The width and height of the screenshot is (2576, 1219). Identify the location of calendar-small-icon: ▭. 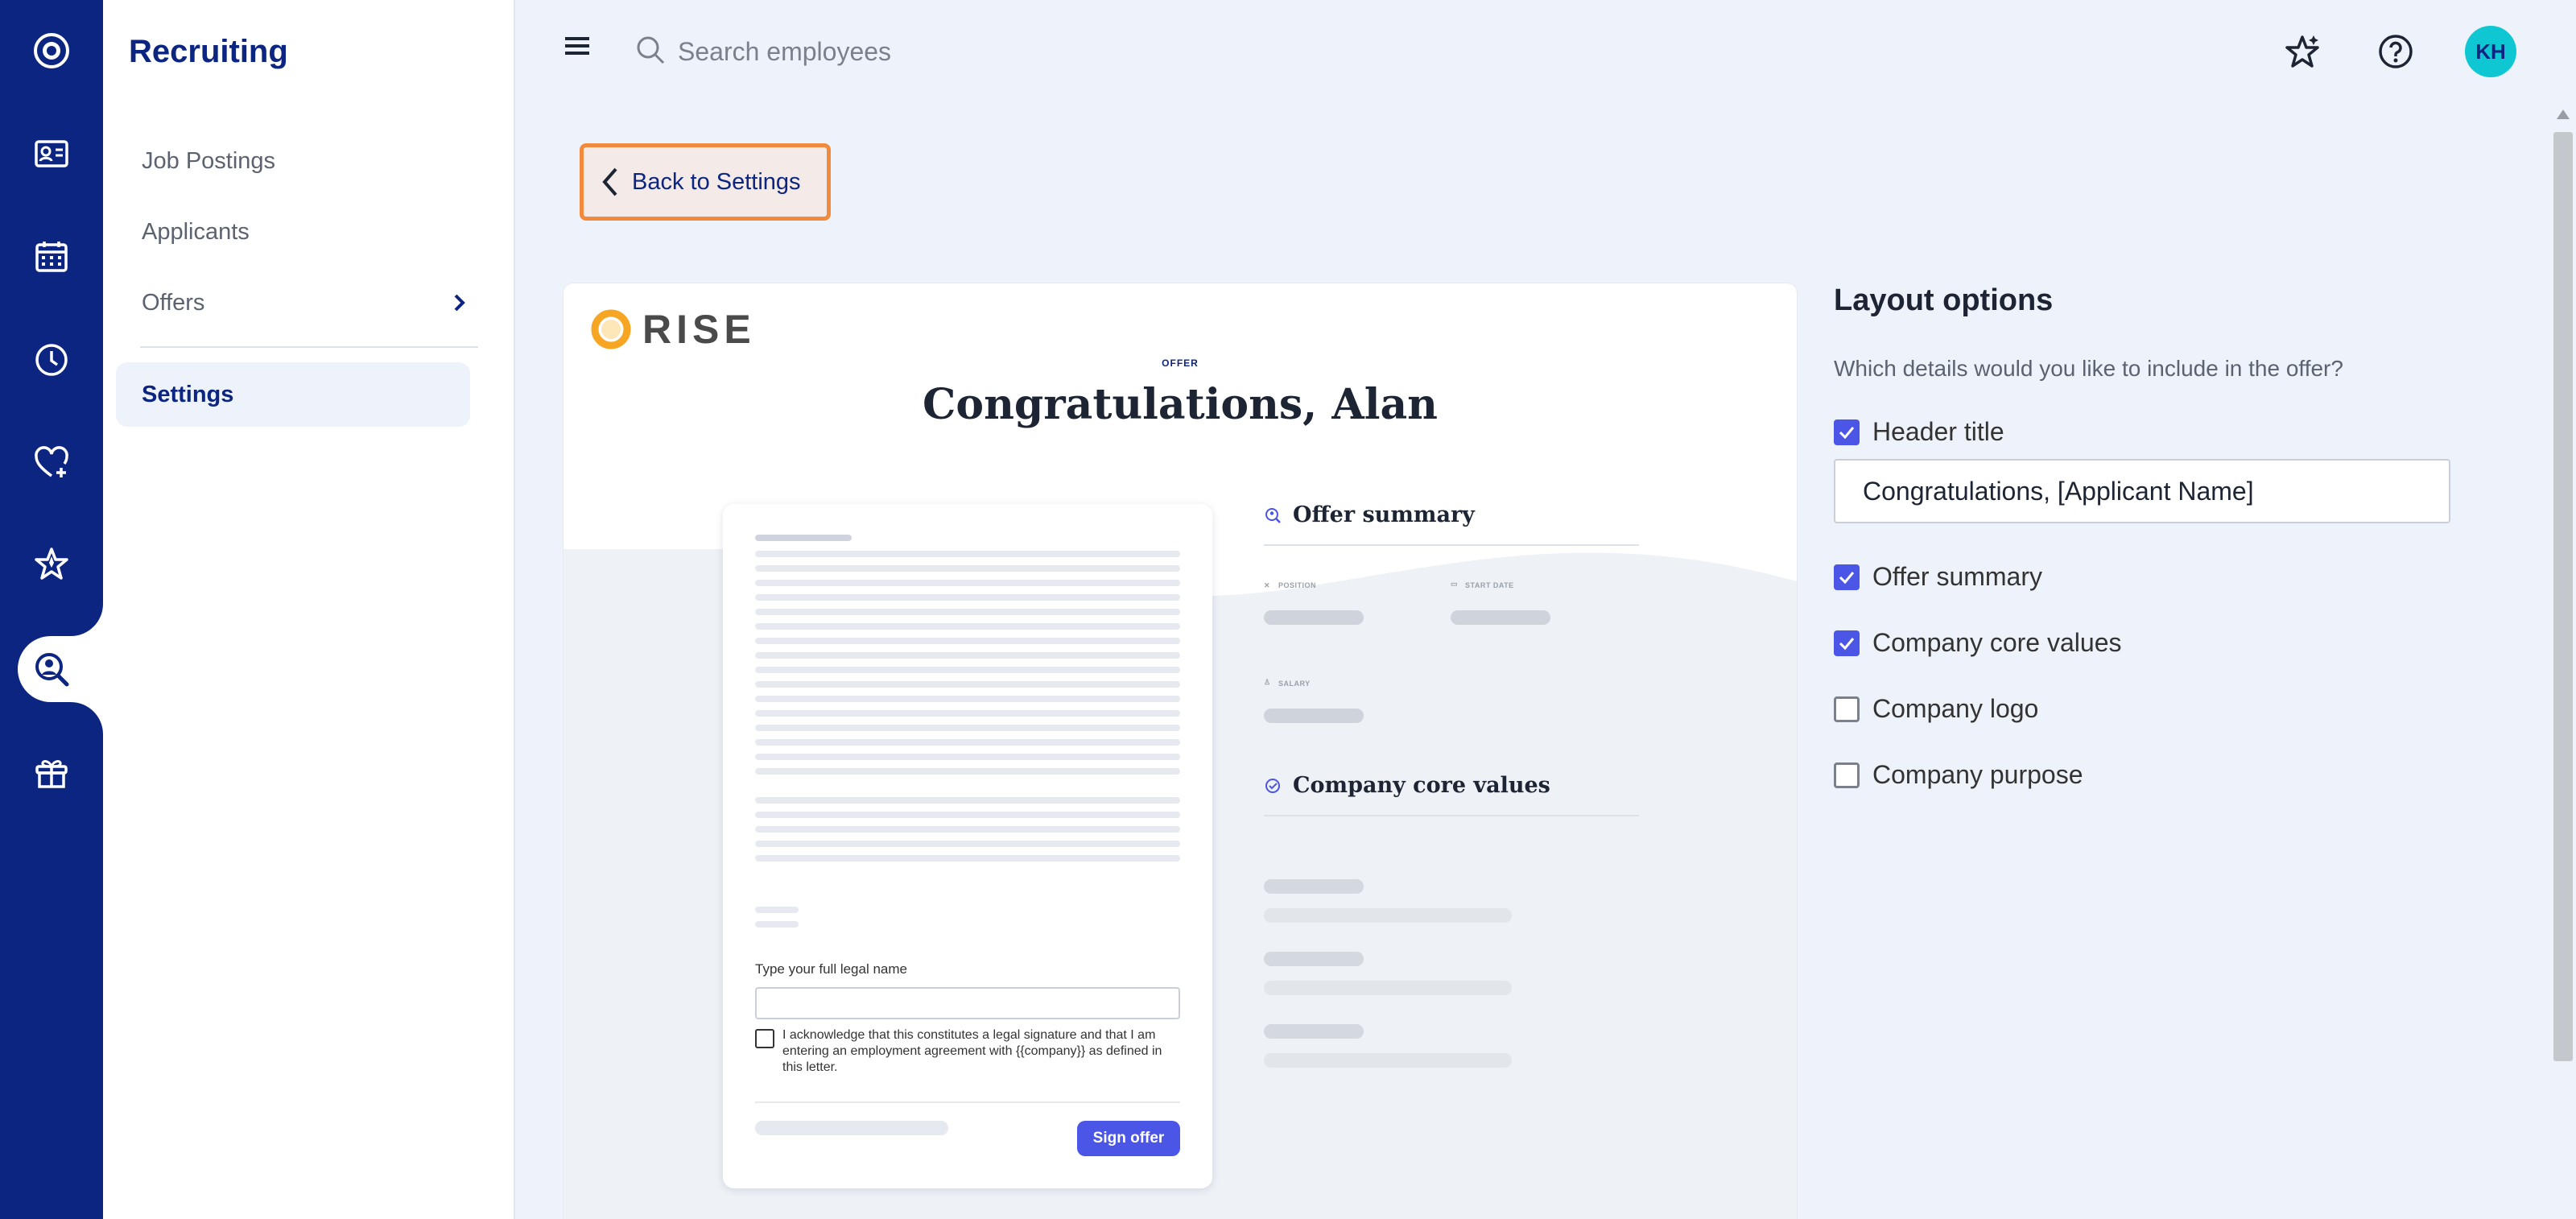
(1455, 584).